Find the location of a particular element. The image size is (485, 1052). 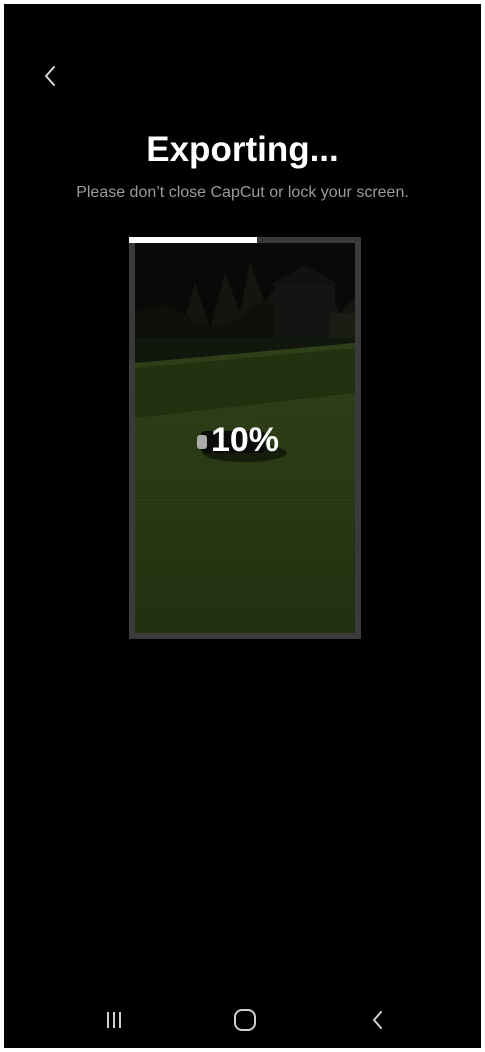

chevron-left-icon is located at coordinates (50, 76).